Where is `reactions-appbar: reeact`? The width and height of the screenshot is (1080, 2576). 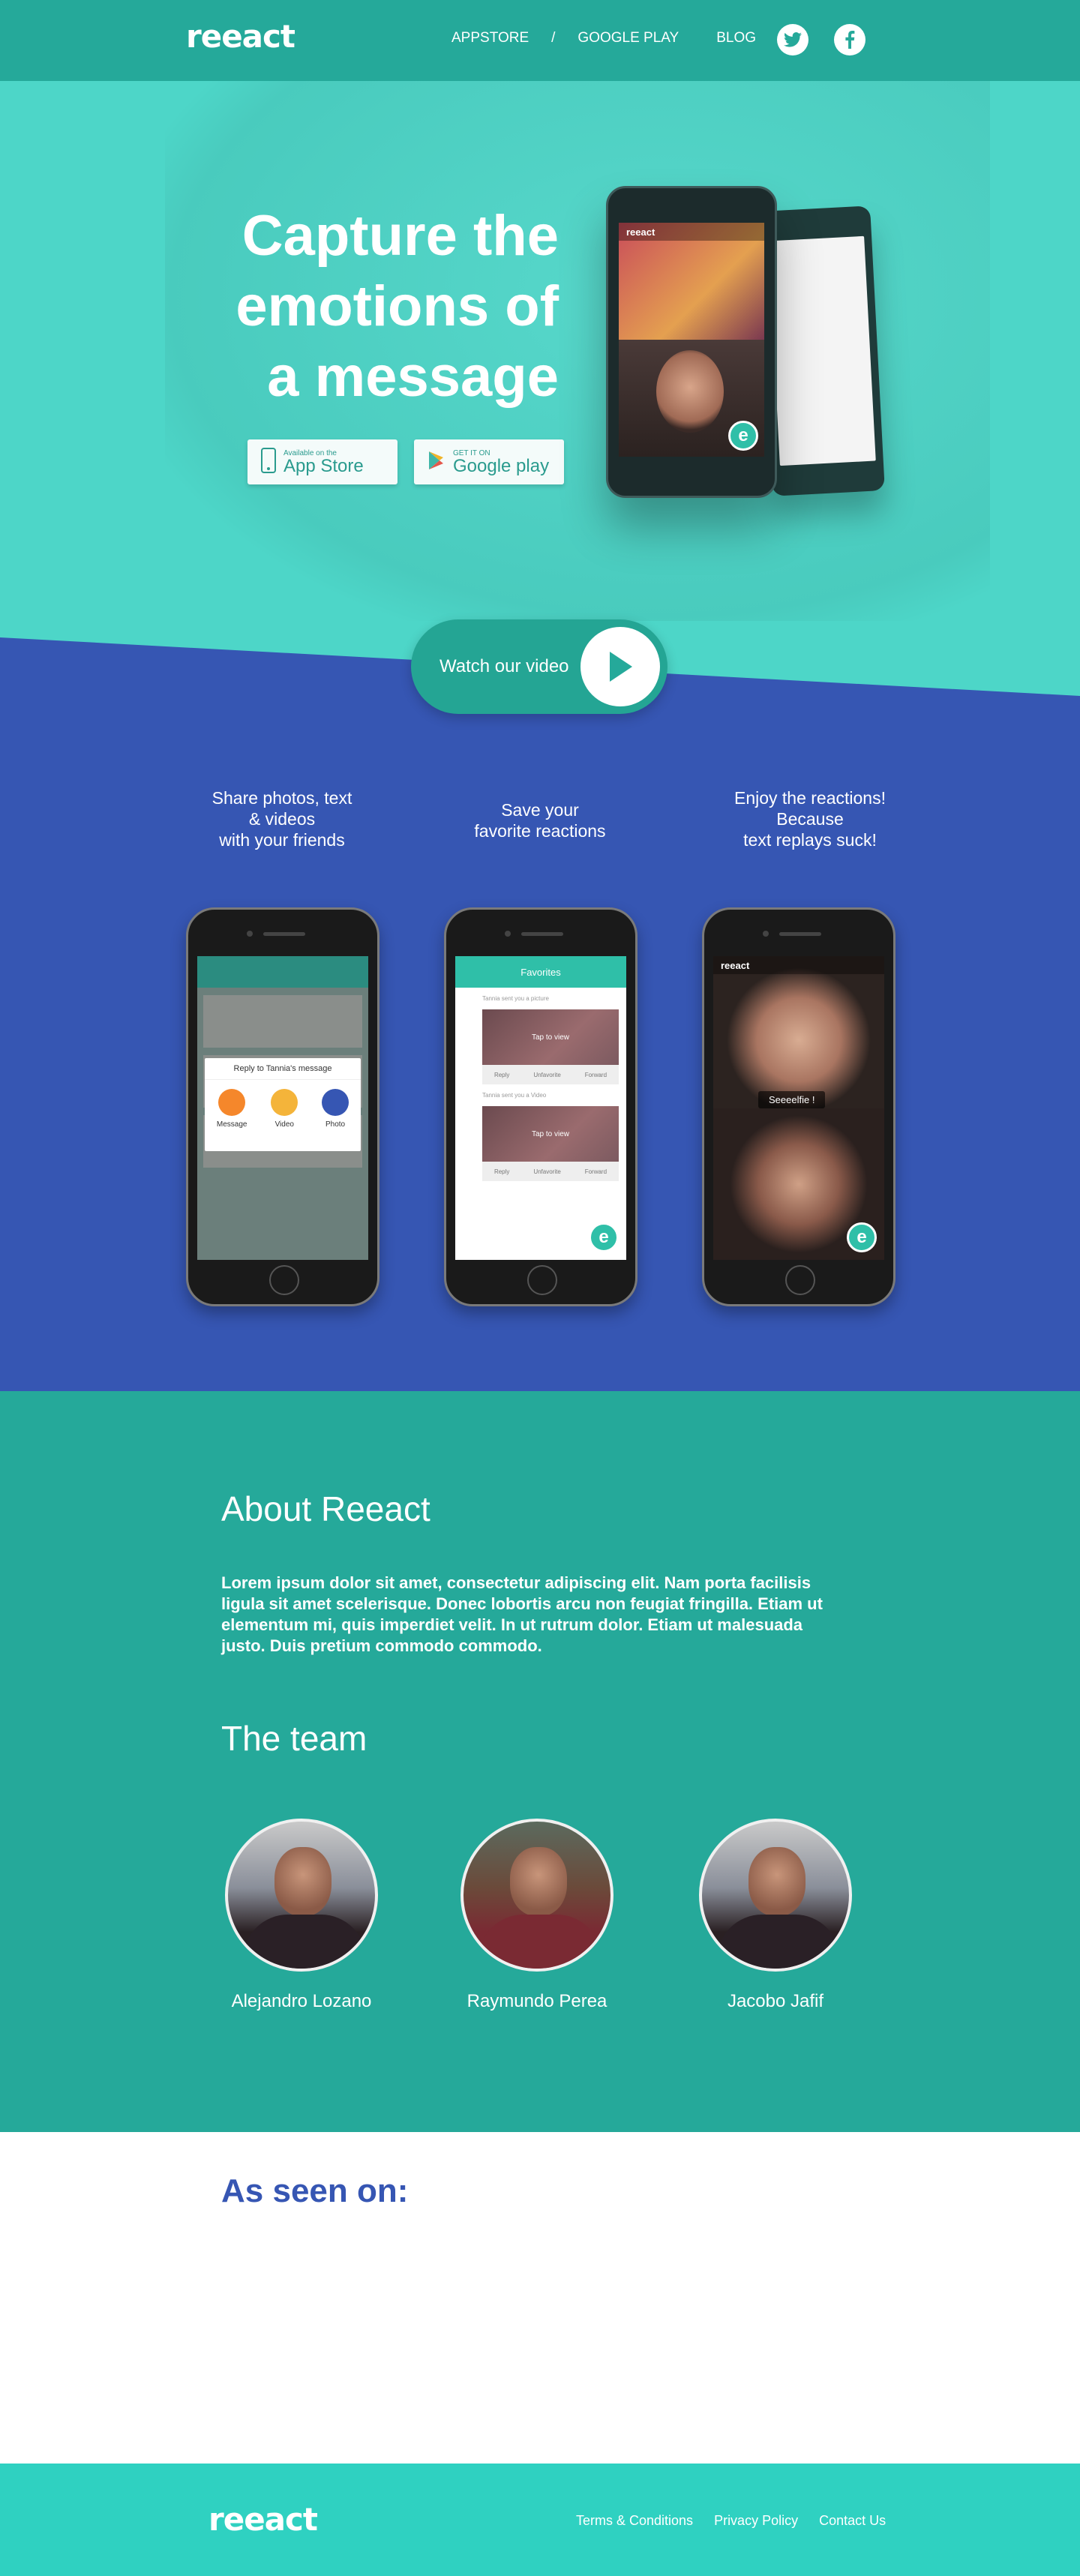 reactions-appbar: reeact is located at coordinates (798, 965).